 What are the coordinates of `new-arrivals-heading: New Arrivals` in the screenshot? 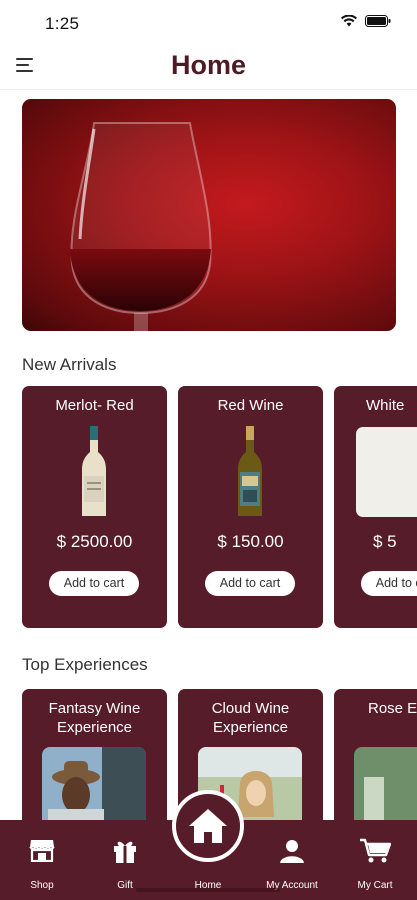 It's located at (69, 364).